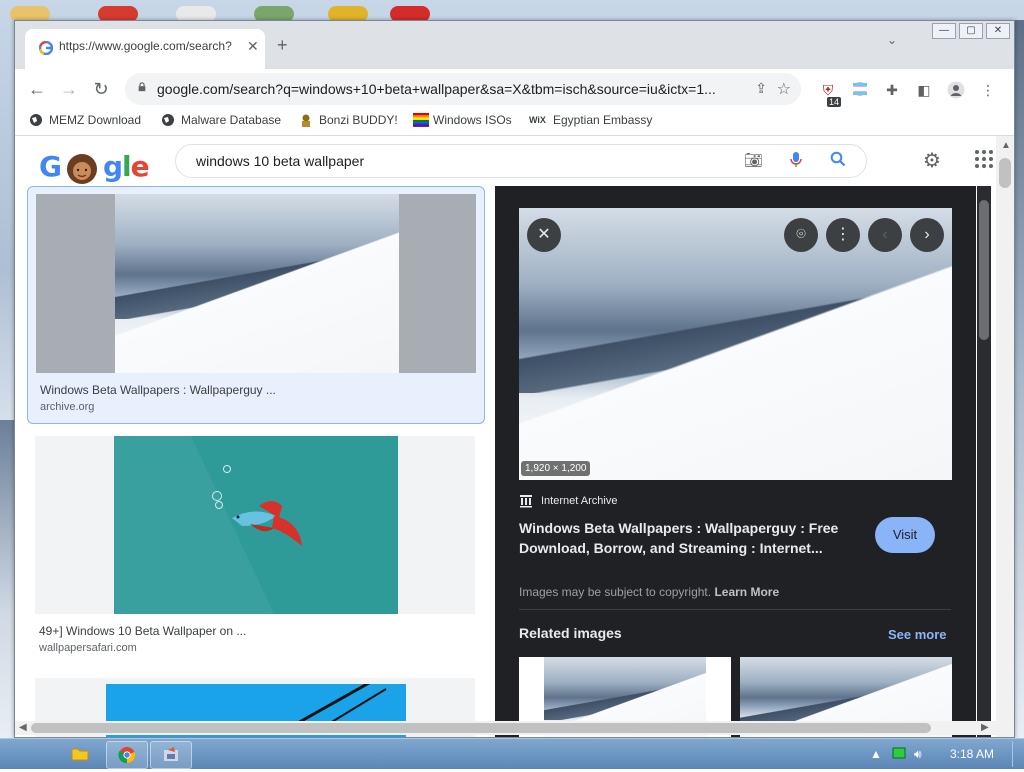 Image resolution: width=1024 pixels, height=772 pixels. Describe the element at coordinates (1005, 436) in the screenshot. I see `page-vertical-scrollbar: ▲ ▼` at that location.